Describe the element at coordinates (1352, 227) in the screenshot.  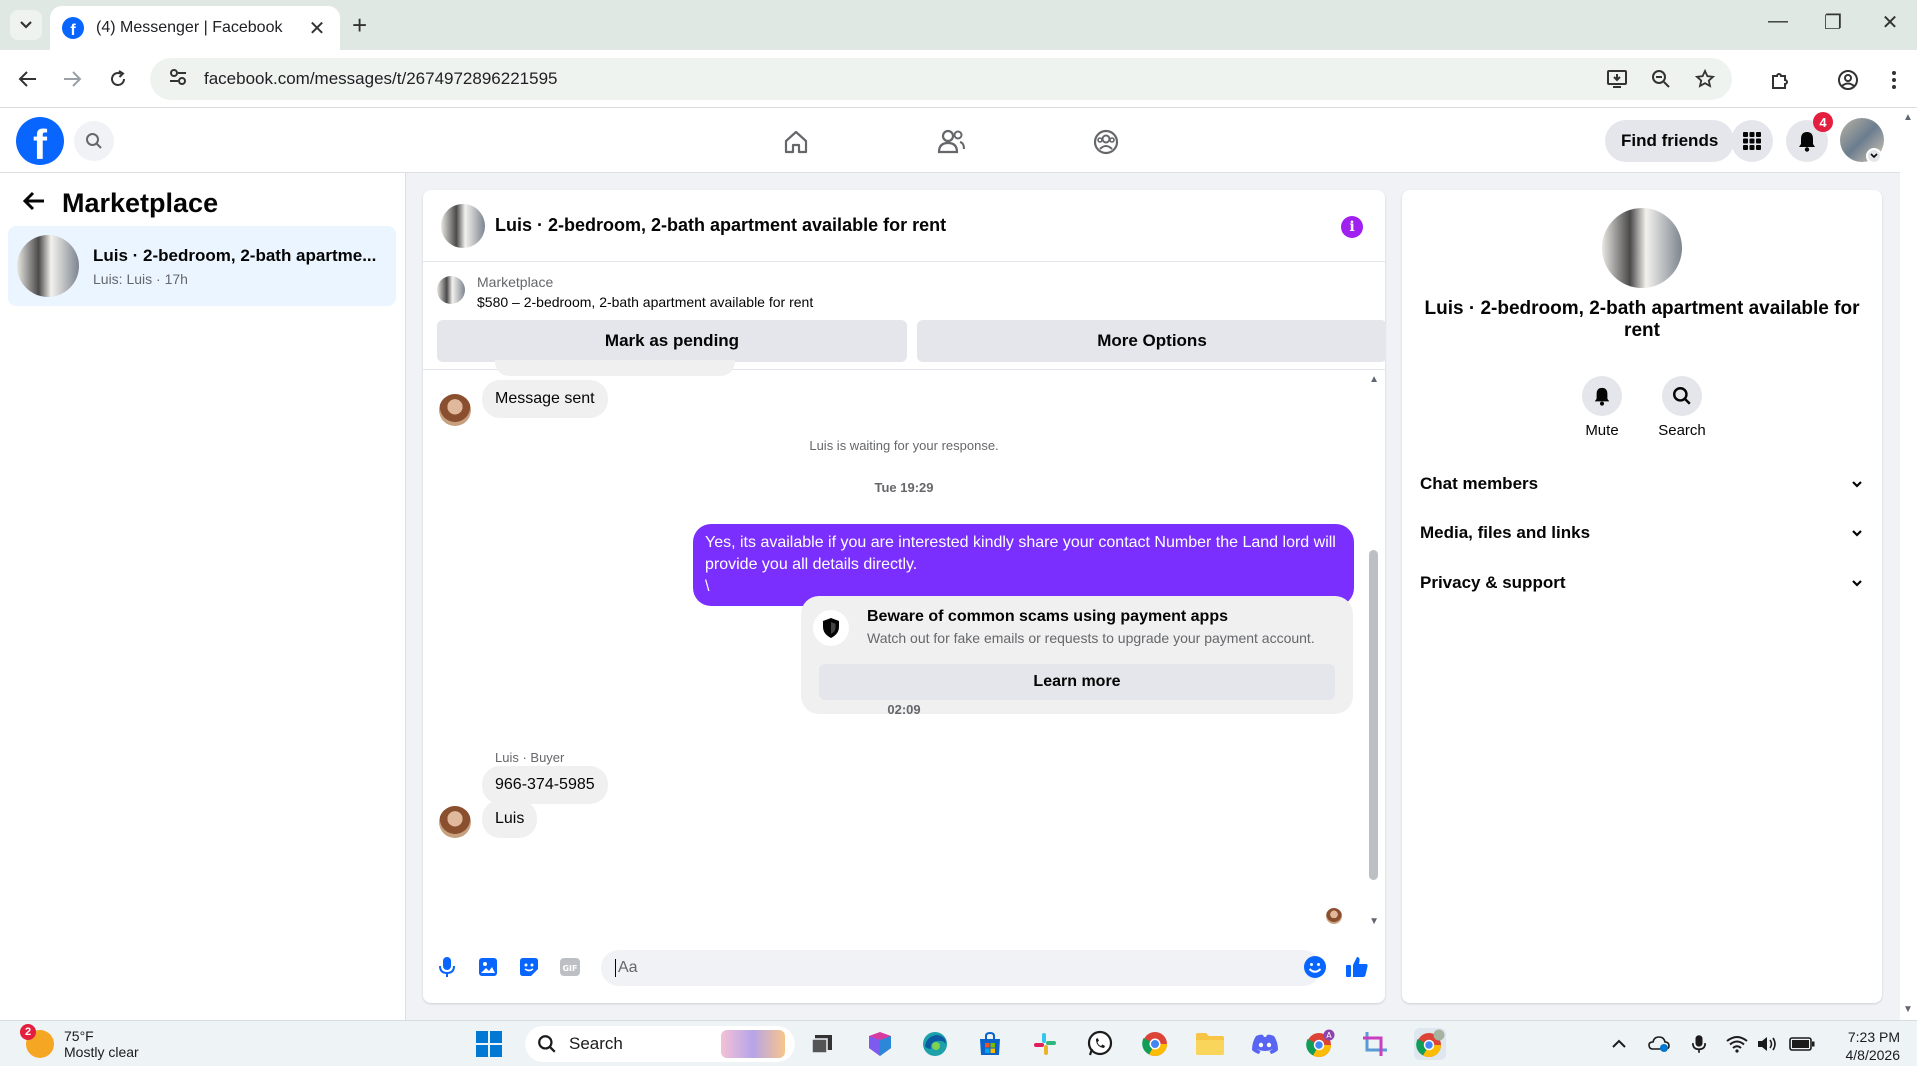
I see `conversation-info-icon: i` at that location.